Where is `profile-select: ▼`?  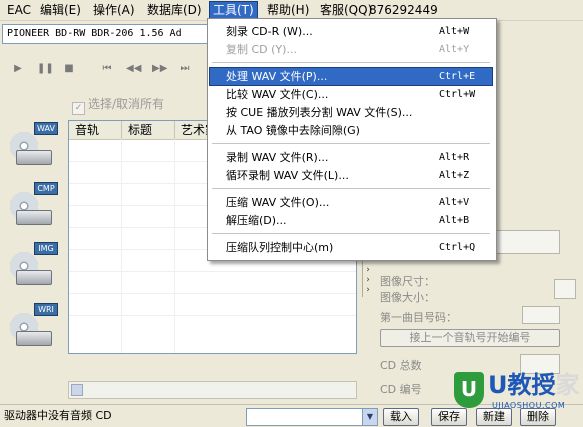 profile-select: ▼ is located at coordinates (312, 417).